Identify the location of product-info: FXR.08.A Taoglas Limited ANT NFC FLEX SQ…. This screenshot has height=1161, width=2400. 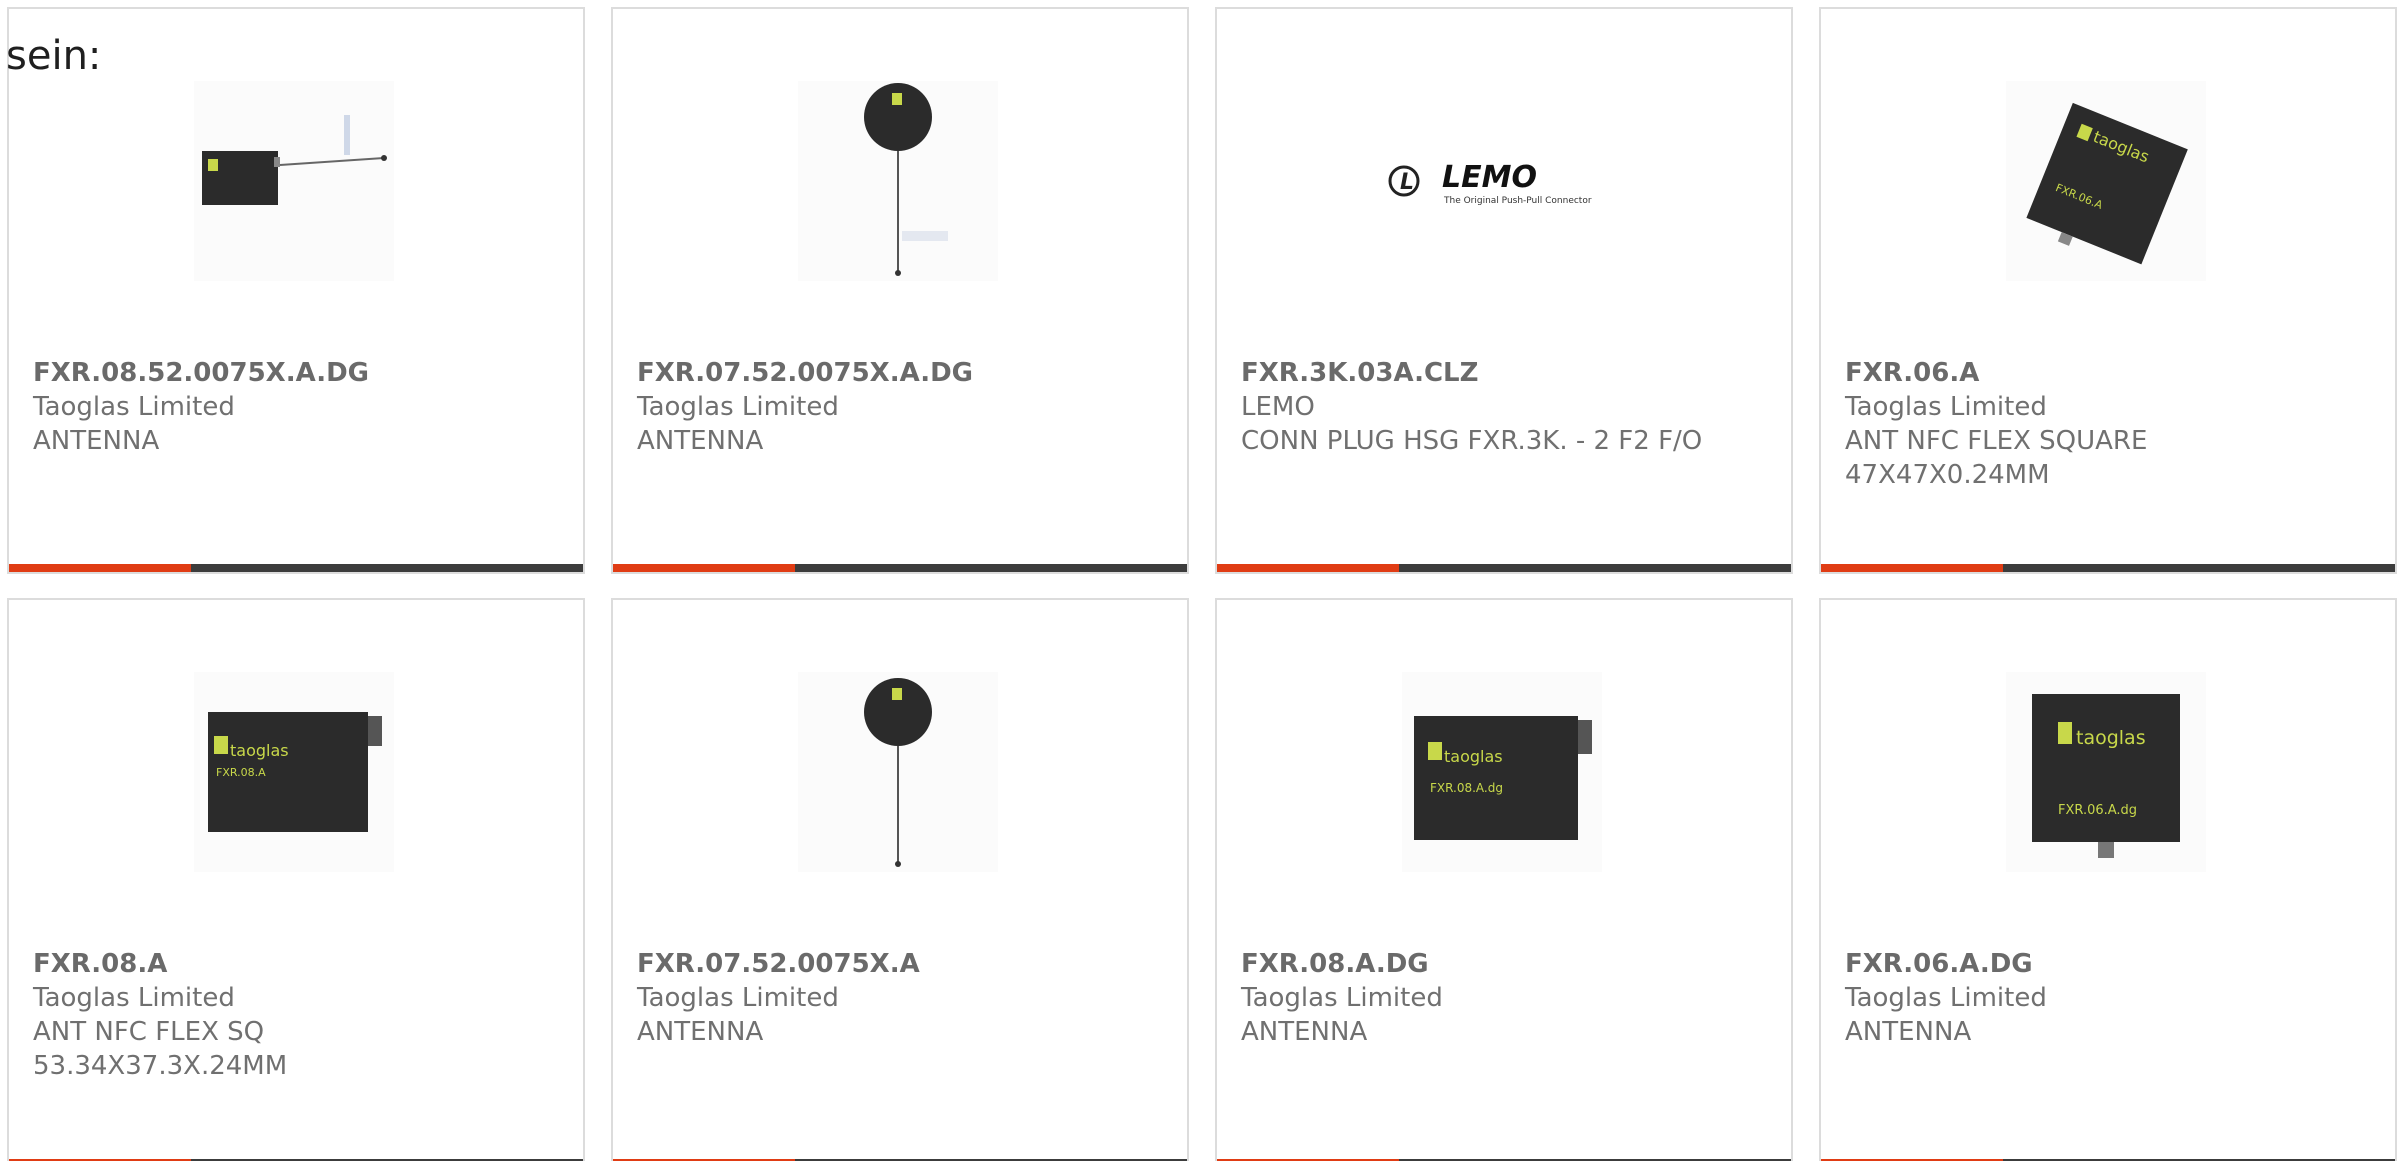
(278, 1015).